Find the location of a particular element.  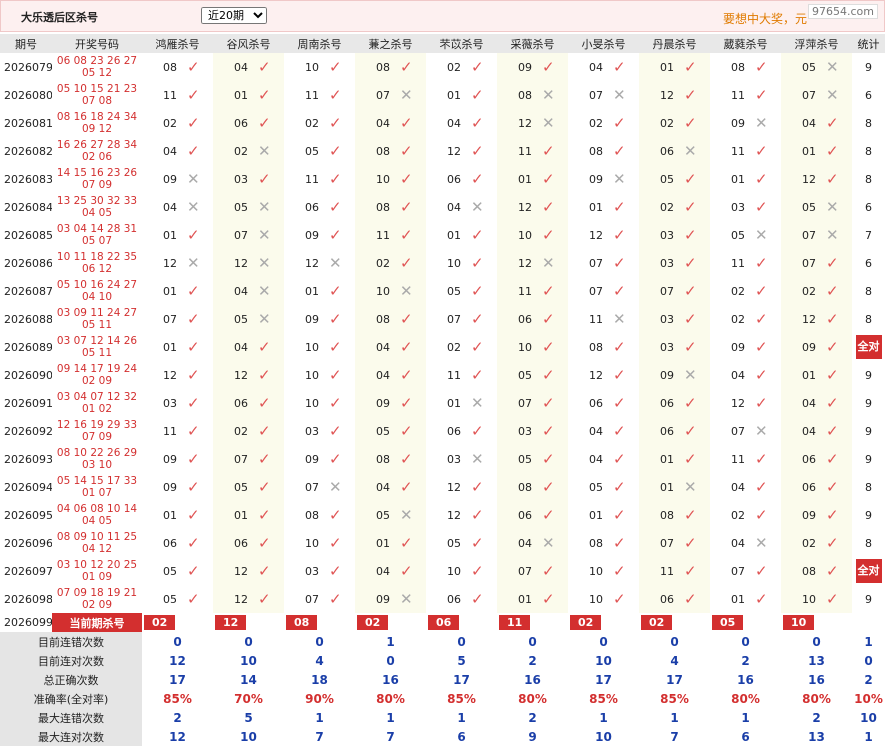

ad-text: 要想中大奖，元 is located at coordinates (765, 18).